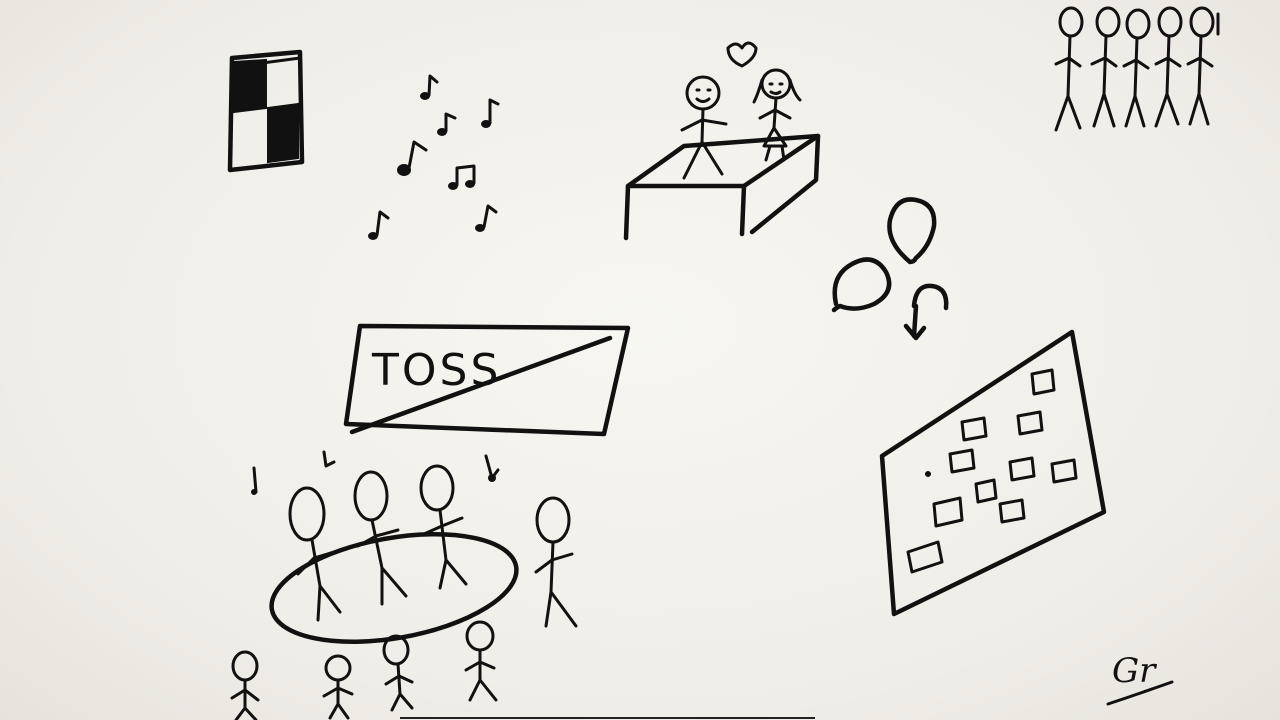  I want to click on queue-of-people-icon, so click(1137, 69).